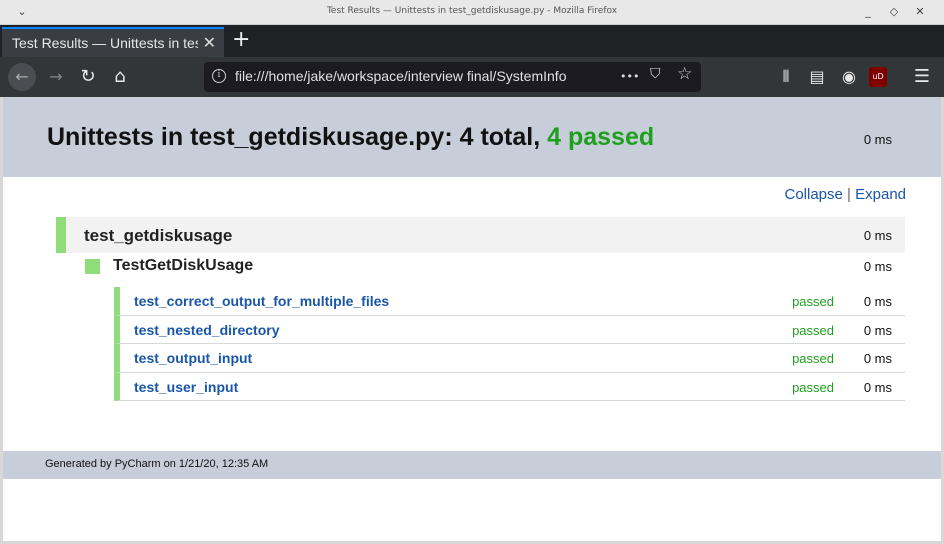 Image resolution: width=944 pixels, height=544 pixels. What do you see at coordinates (261, 301) in the screenshot?
I see `test-name-link: test_correct_output_for_multiple_files` at bounding box center [261, 301].